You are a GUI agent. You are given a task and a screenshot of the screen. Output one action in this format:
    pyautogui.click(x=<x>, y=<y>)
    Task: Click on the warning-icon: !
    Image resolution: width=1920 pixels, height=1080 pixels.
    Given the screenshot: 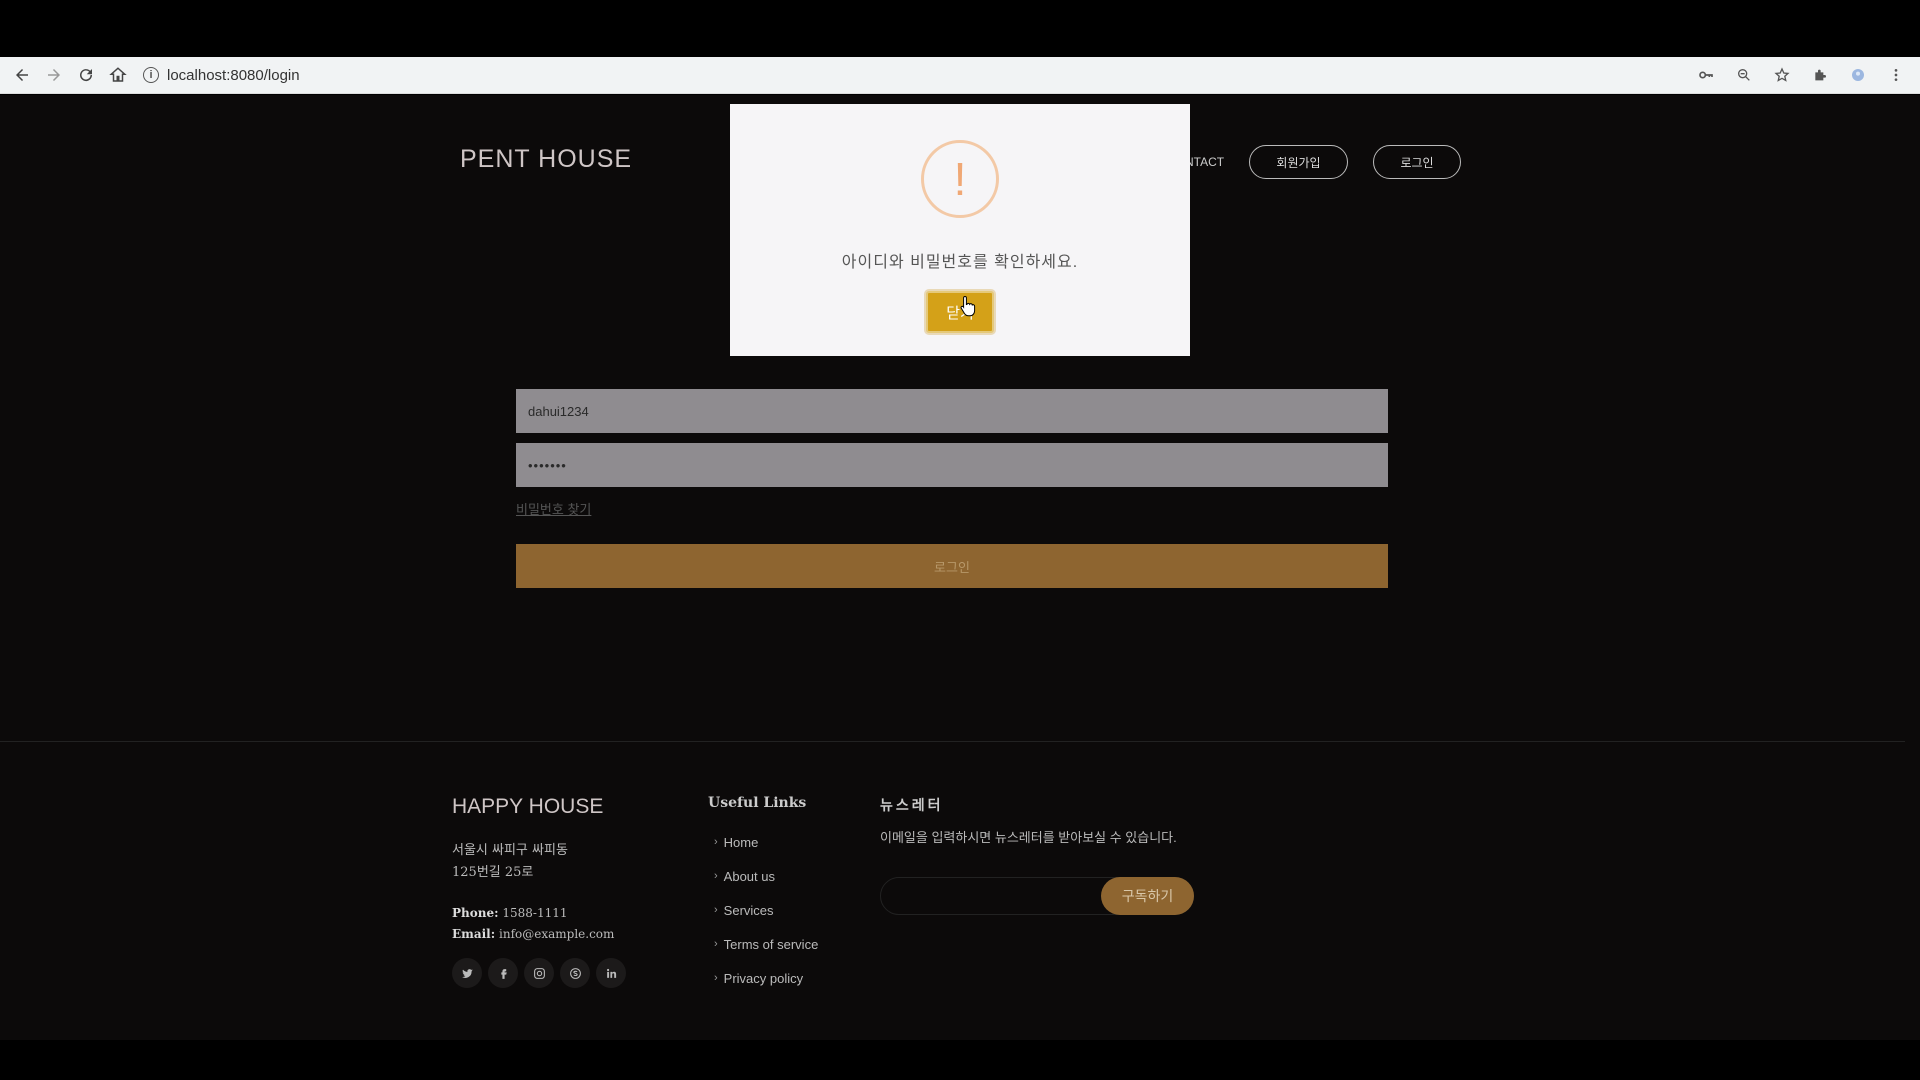 What is the action you would take?
    pyautogui.click(x=960, y=179)
    